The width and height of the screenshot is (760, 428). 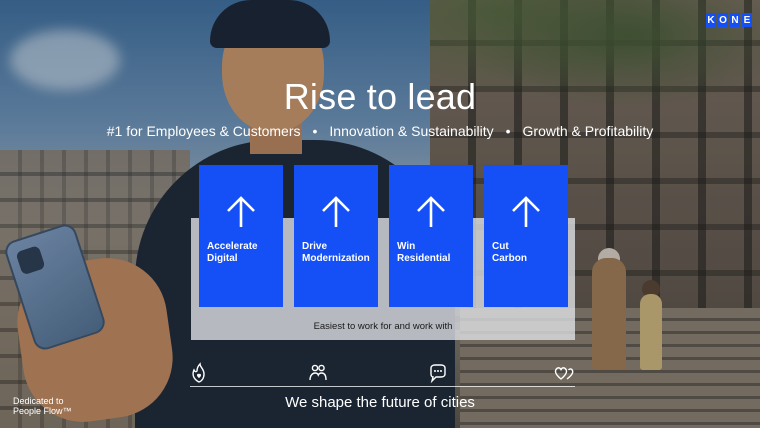 I want to click on pillar-label-line: Digital, so click(x=222, y=258).